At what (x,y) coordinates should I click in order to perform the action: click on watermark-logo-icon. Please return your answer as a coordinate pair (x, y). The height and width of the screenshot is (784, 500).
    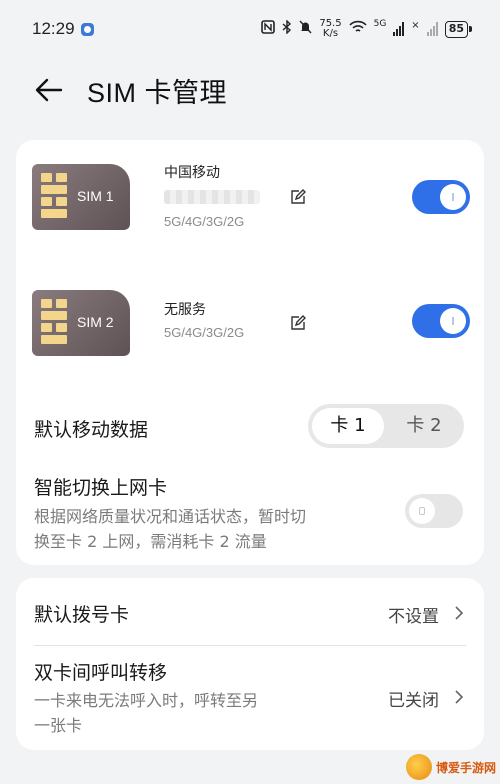
    Looking at the image, I should click on (418, 767).